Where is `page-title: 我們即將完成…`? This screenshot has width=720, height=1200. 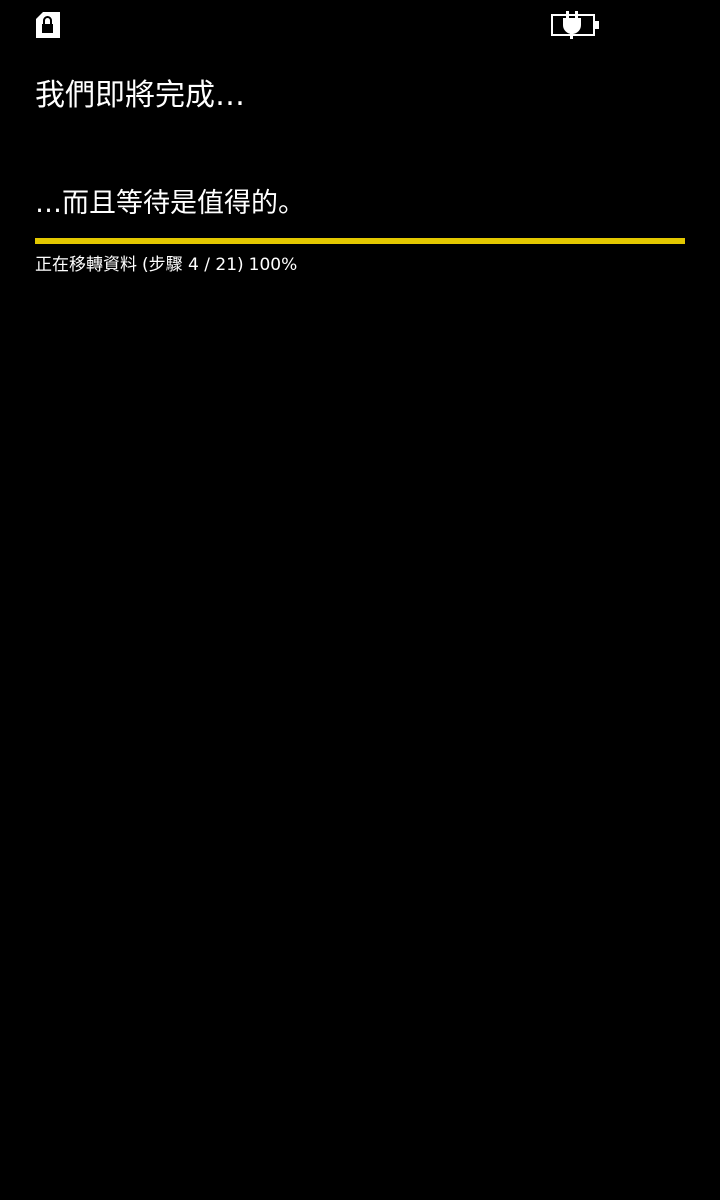
page-title: 我們即將完成… is located at coordinates (140, 95).